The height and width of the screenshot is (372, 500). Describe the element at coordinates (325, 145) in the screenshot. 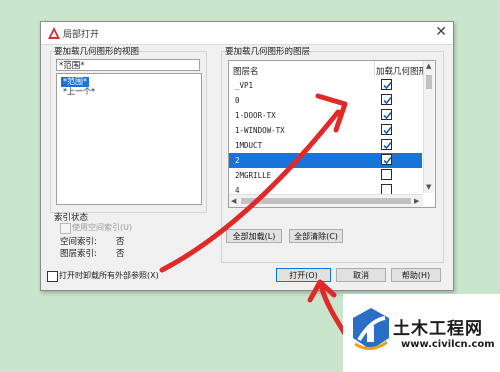

I see `layer-row: 1MDUCT` at that location.